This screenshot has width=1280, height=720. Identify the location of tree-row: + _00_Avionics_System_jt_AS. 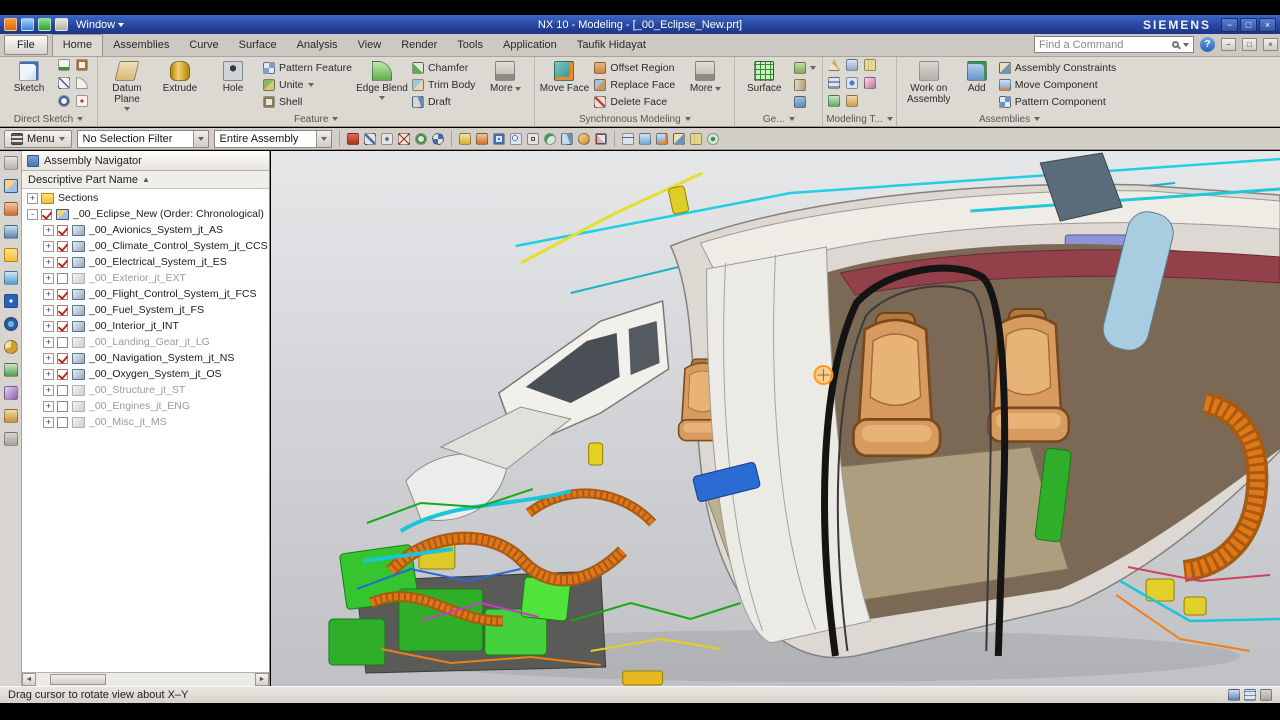
(145, 230).